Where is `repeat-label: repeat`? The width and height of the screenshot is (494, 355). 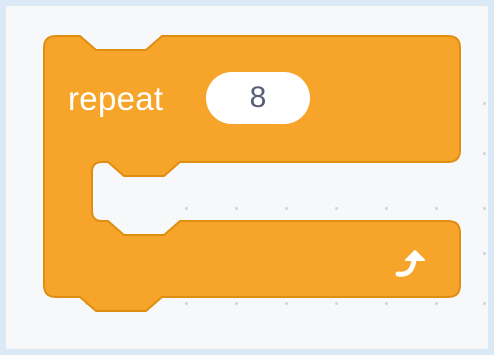 repeat-label: repeat is located at coordinates (116, 98).